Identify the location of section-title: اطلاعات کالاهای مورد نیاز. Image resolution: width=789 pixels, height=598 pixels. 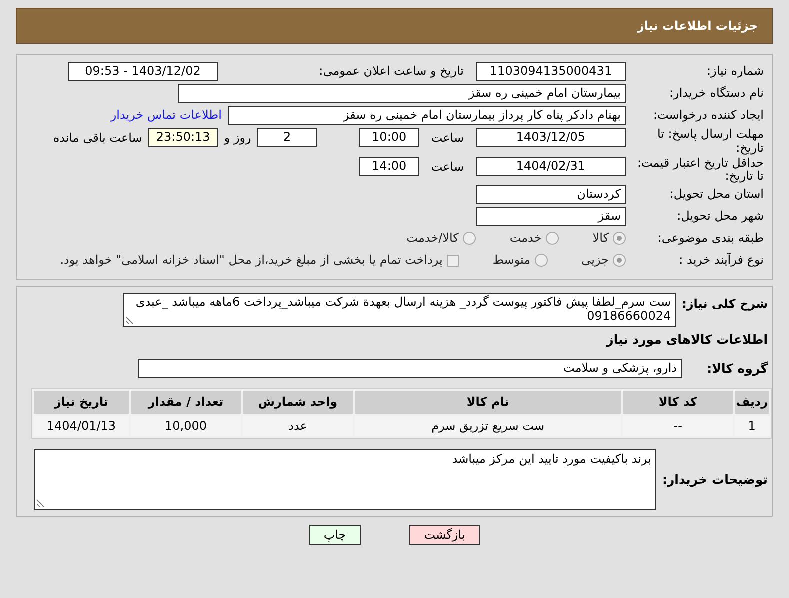
(687, 338).